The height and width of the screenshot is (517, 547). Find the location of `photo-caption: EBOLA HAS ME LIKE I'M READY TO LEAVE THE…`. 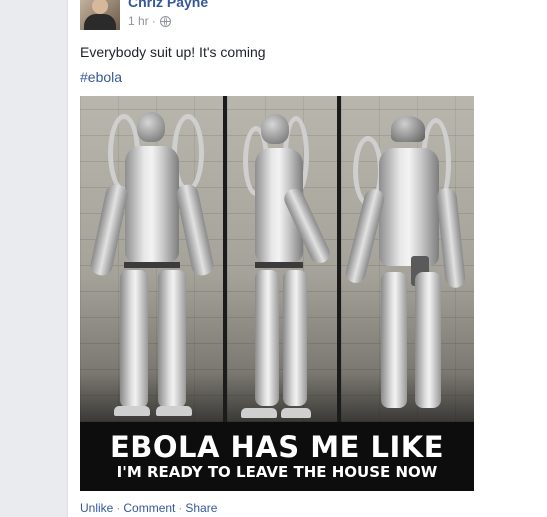

photo-caption: EBOLA HAS ME LIKE I'M READY TO LEAVE THE… is located at coordinates (277, 456).